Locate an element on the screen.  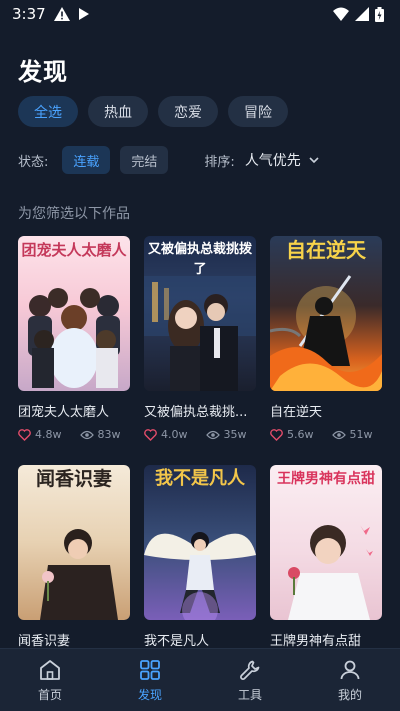
nav-home-label: 首页 is located at coordinates (49, 694).